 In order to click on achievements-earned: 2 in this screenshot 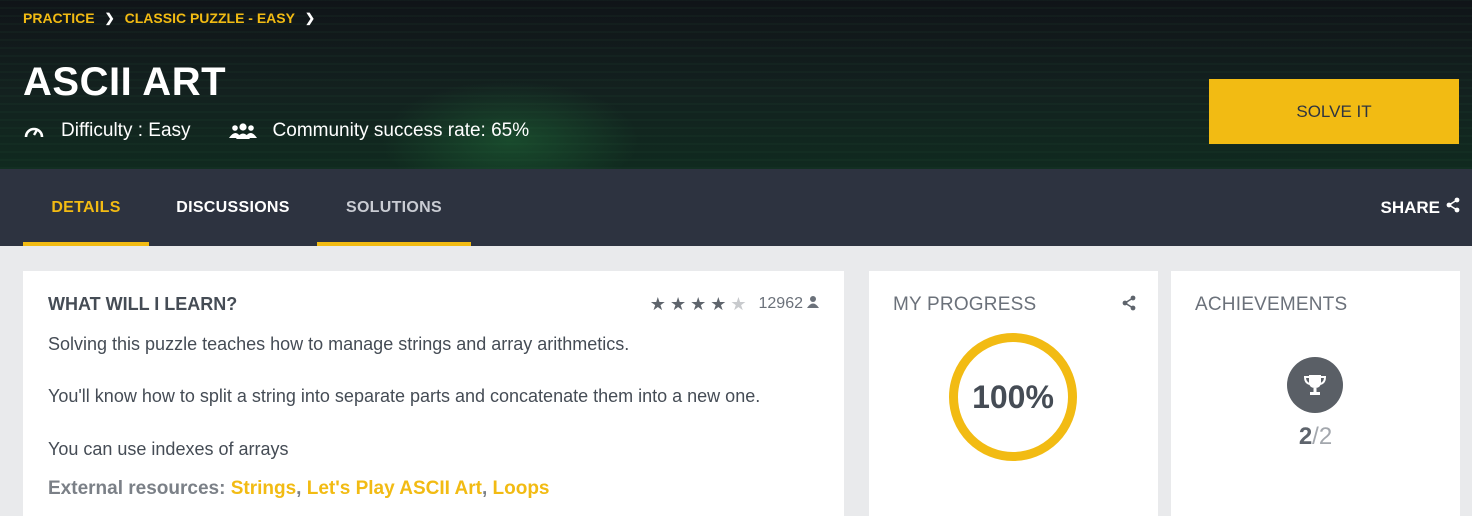, I will do `click(1305, 436)`.